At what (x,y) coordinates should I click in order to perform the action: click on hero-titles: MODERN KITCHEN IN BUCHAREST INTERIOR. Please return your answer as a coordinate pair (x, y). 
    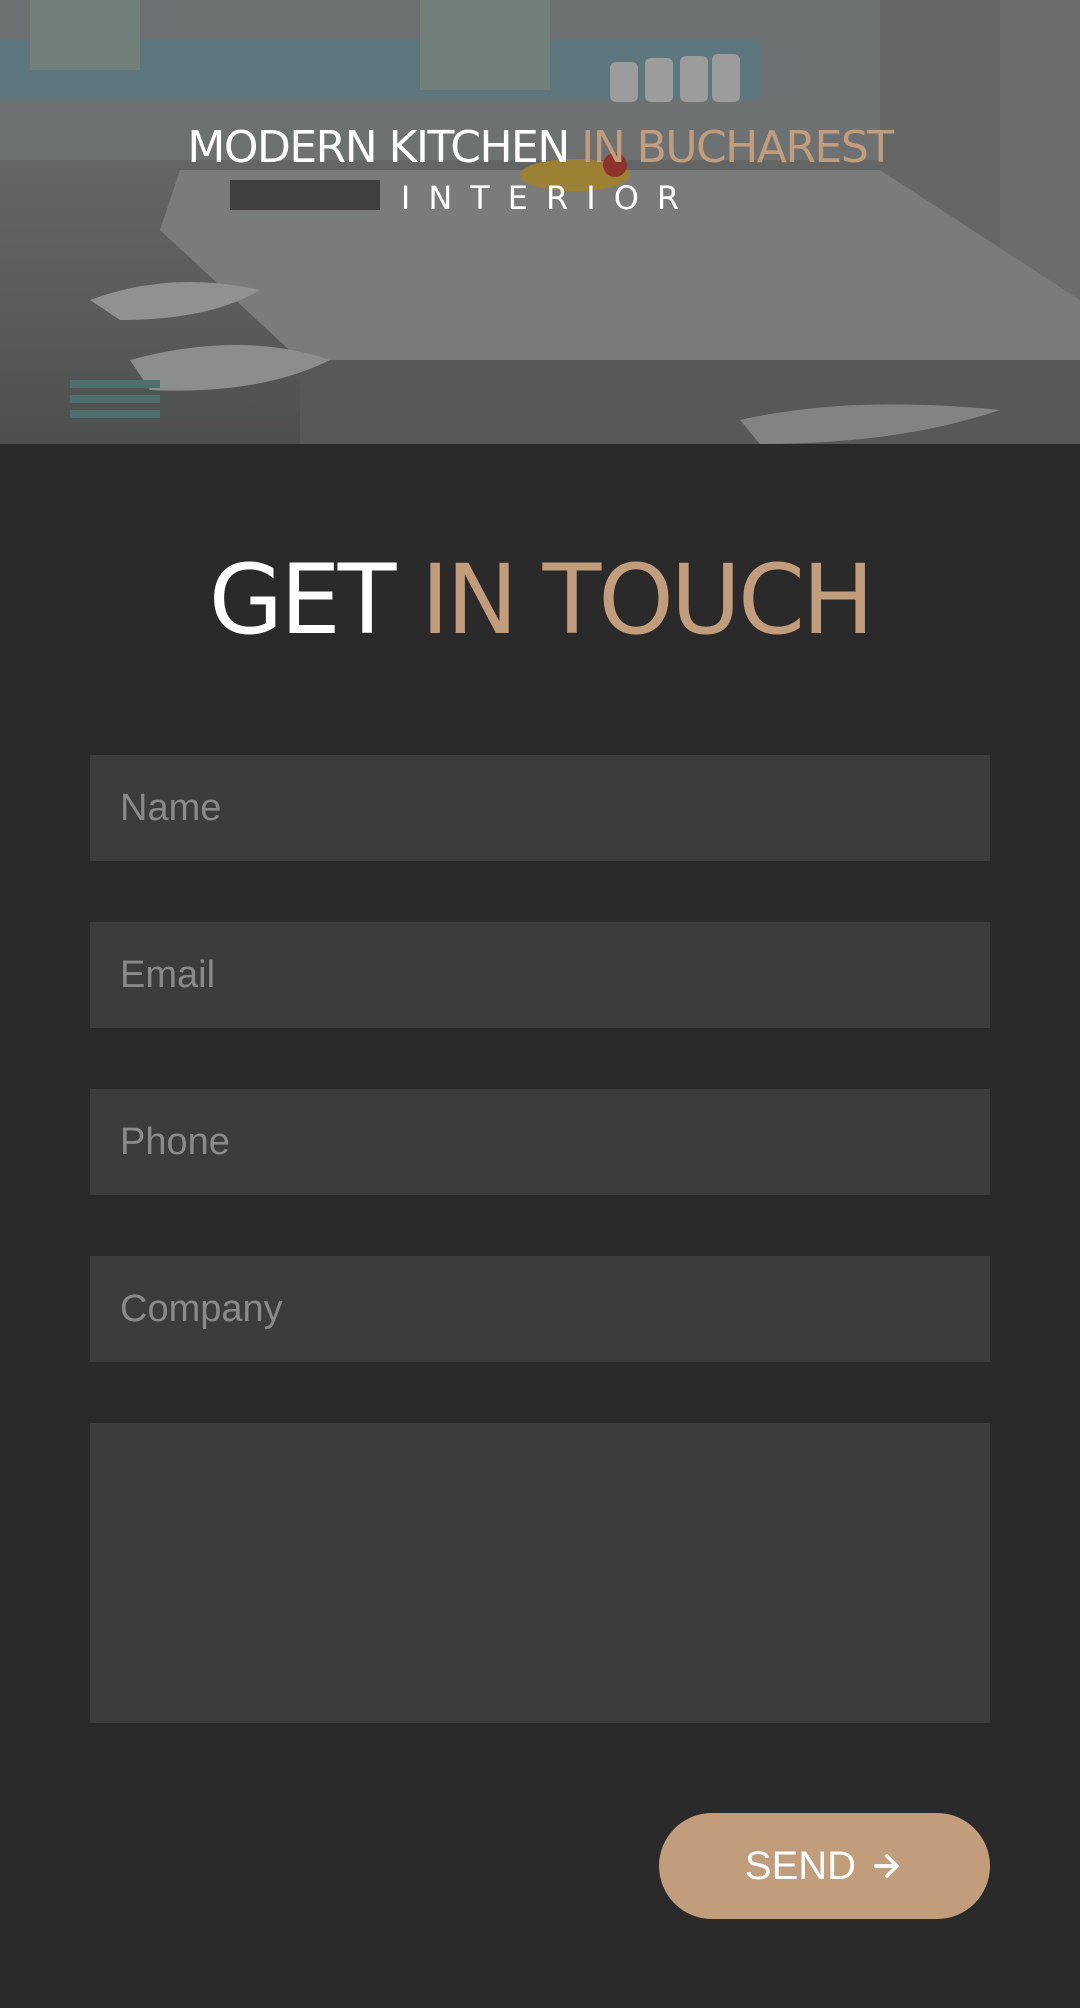
    Looking at the image, I should click on (540, 168).